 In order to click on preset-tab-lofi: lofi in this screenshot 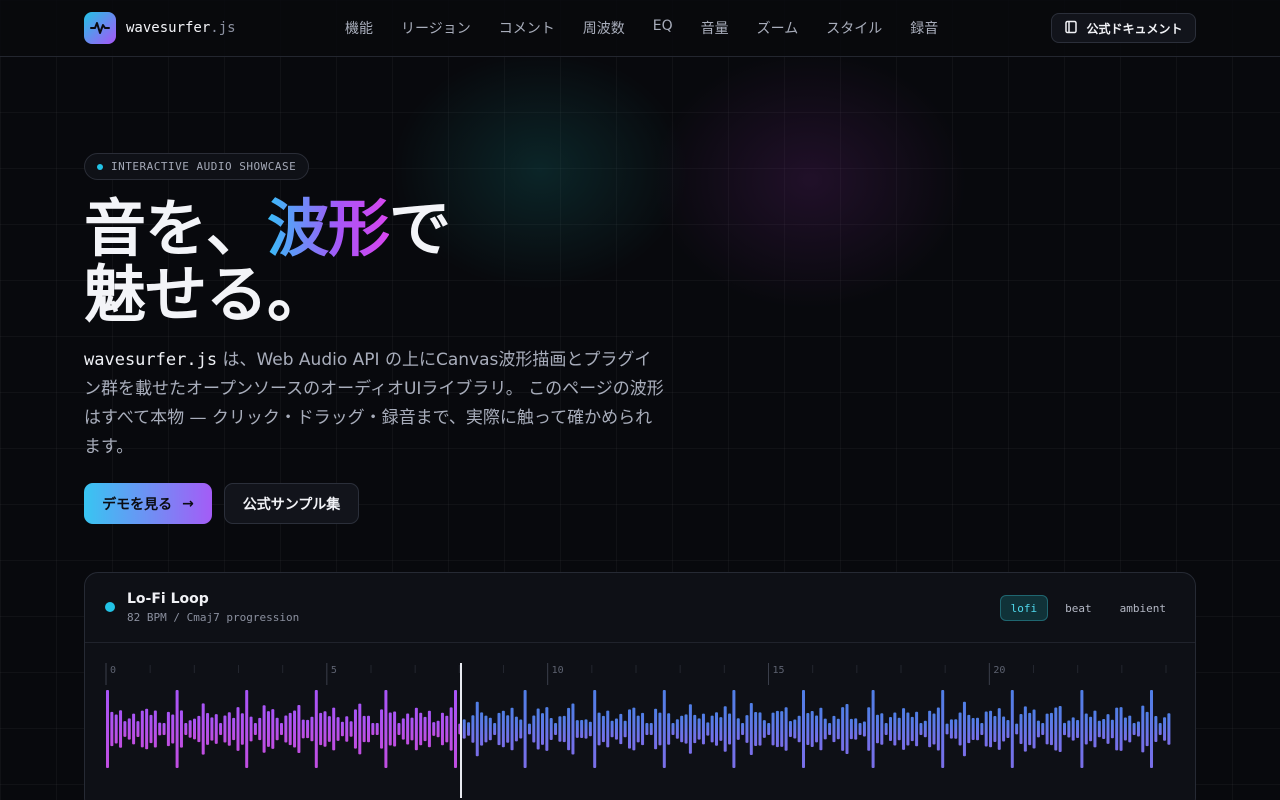, I will do `click(1024, 608)`.